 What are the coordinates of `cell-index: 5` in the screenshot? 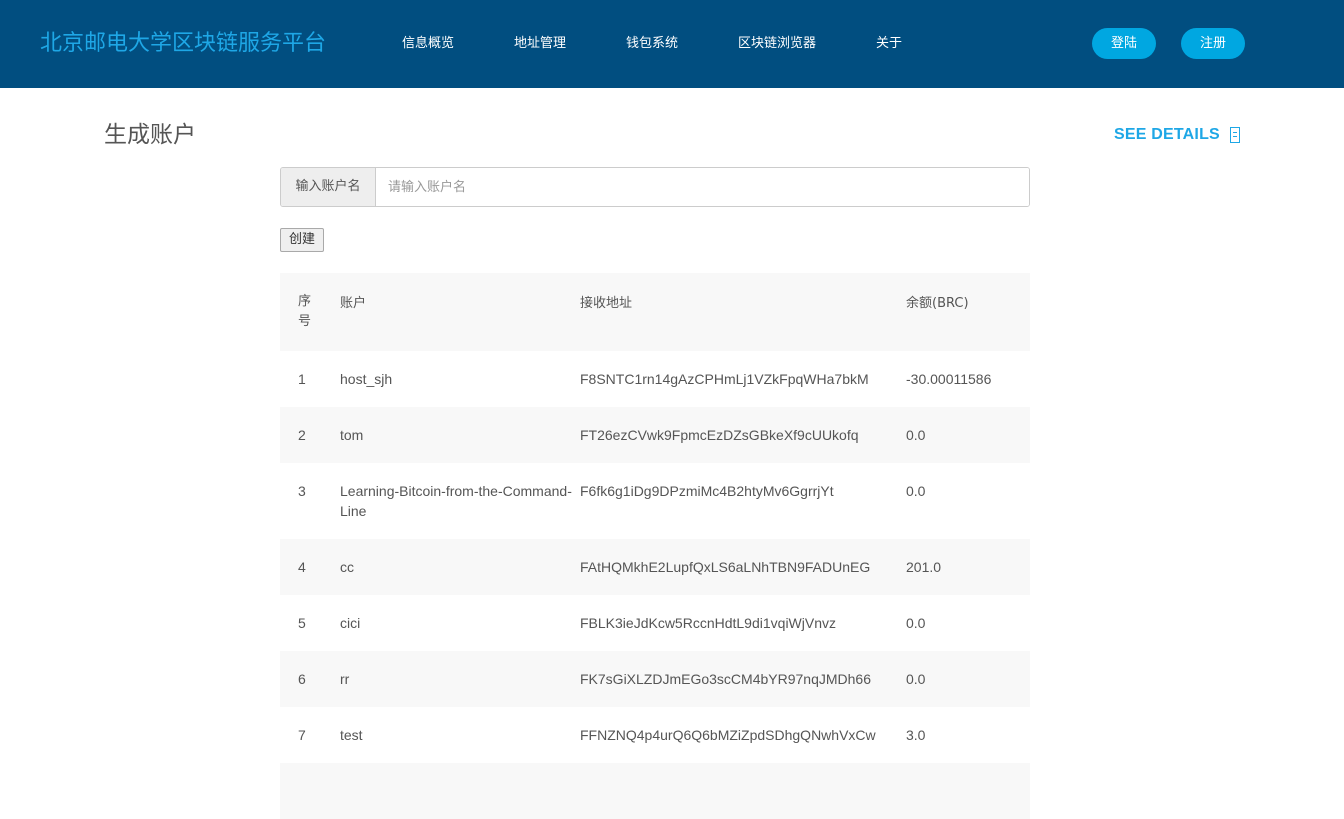 It's located at (302, 623).